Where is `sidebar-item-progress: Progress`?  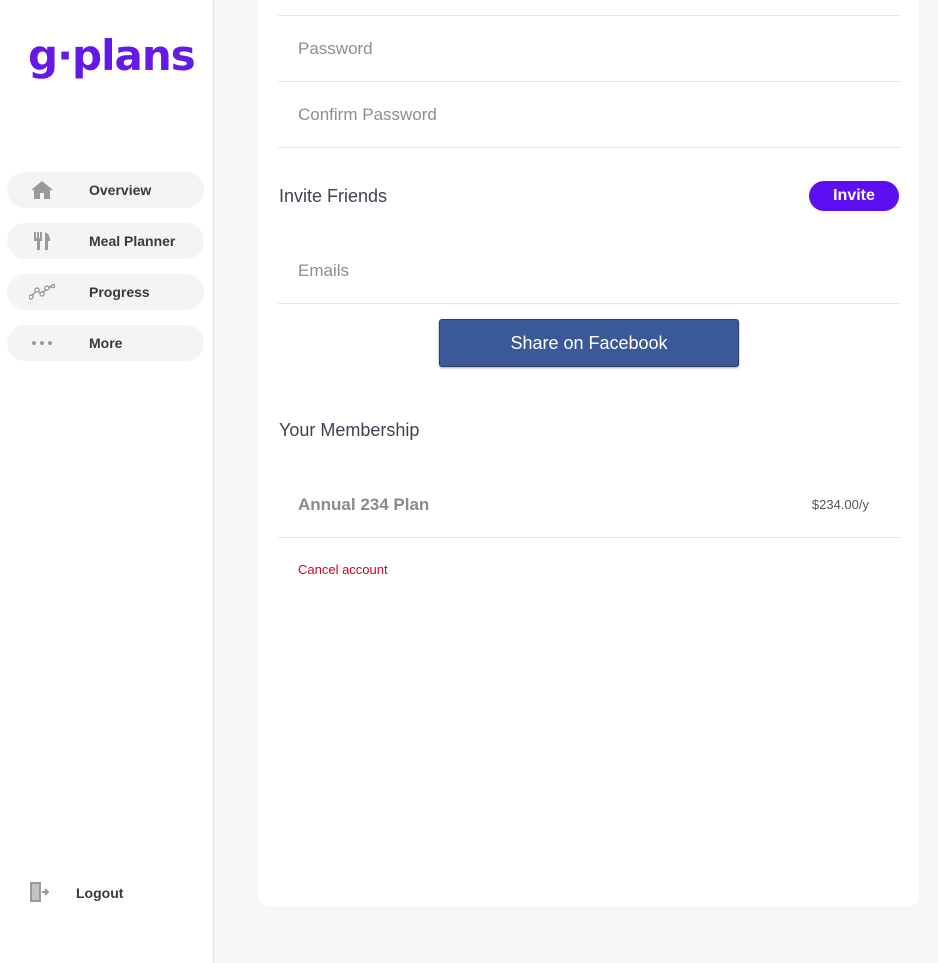 sidebar-item-progress: Progress is located at coordinates (105, 292).